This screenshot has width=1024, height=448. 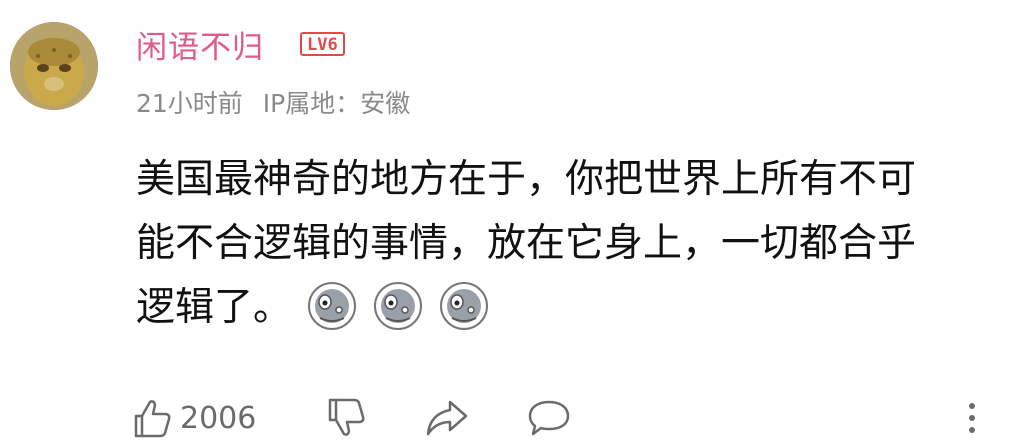 I want to click on like-count: 2006, so click(x=218, y=418).